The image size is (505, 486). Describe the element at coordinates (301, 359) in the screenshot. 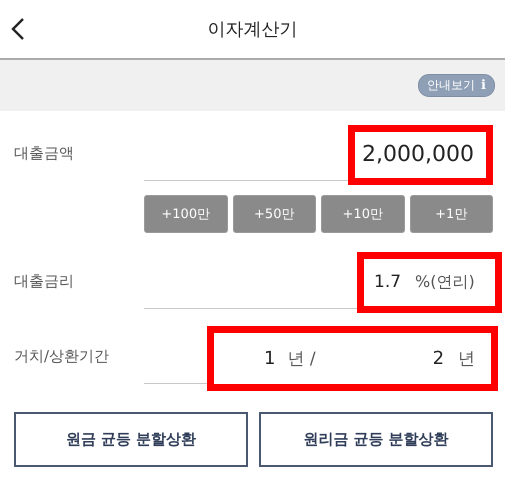

I see `unit-label: 년 /` at that location.